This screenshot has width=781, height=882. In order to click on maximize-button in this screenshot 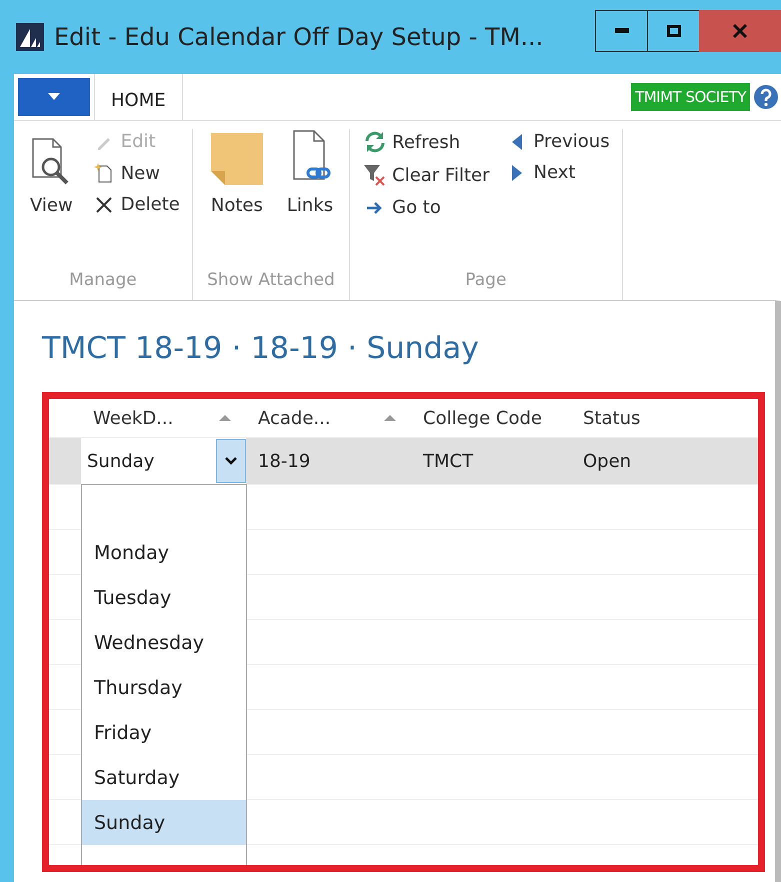, I will do `click(673, 31)`.